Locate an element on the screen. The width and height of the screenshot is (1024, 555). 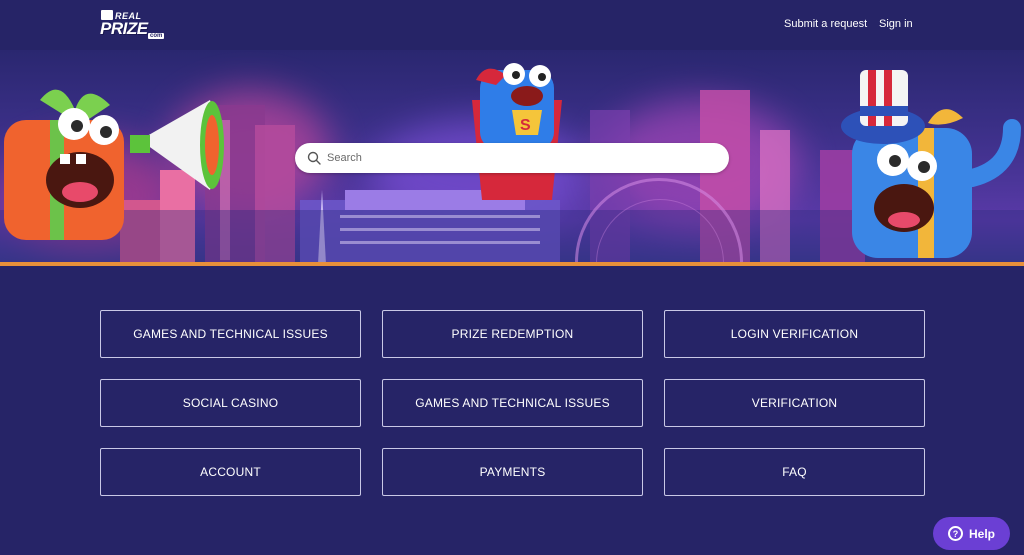
help-button: ? Help is located at coordinates (971, 533).